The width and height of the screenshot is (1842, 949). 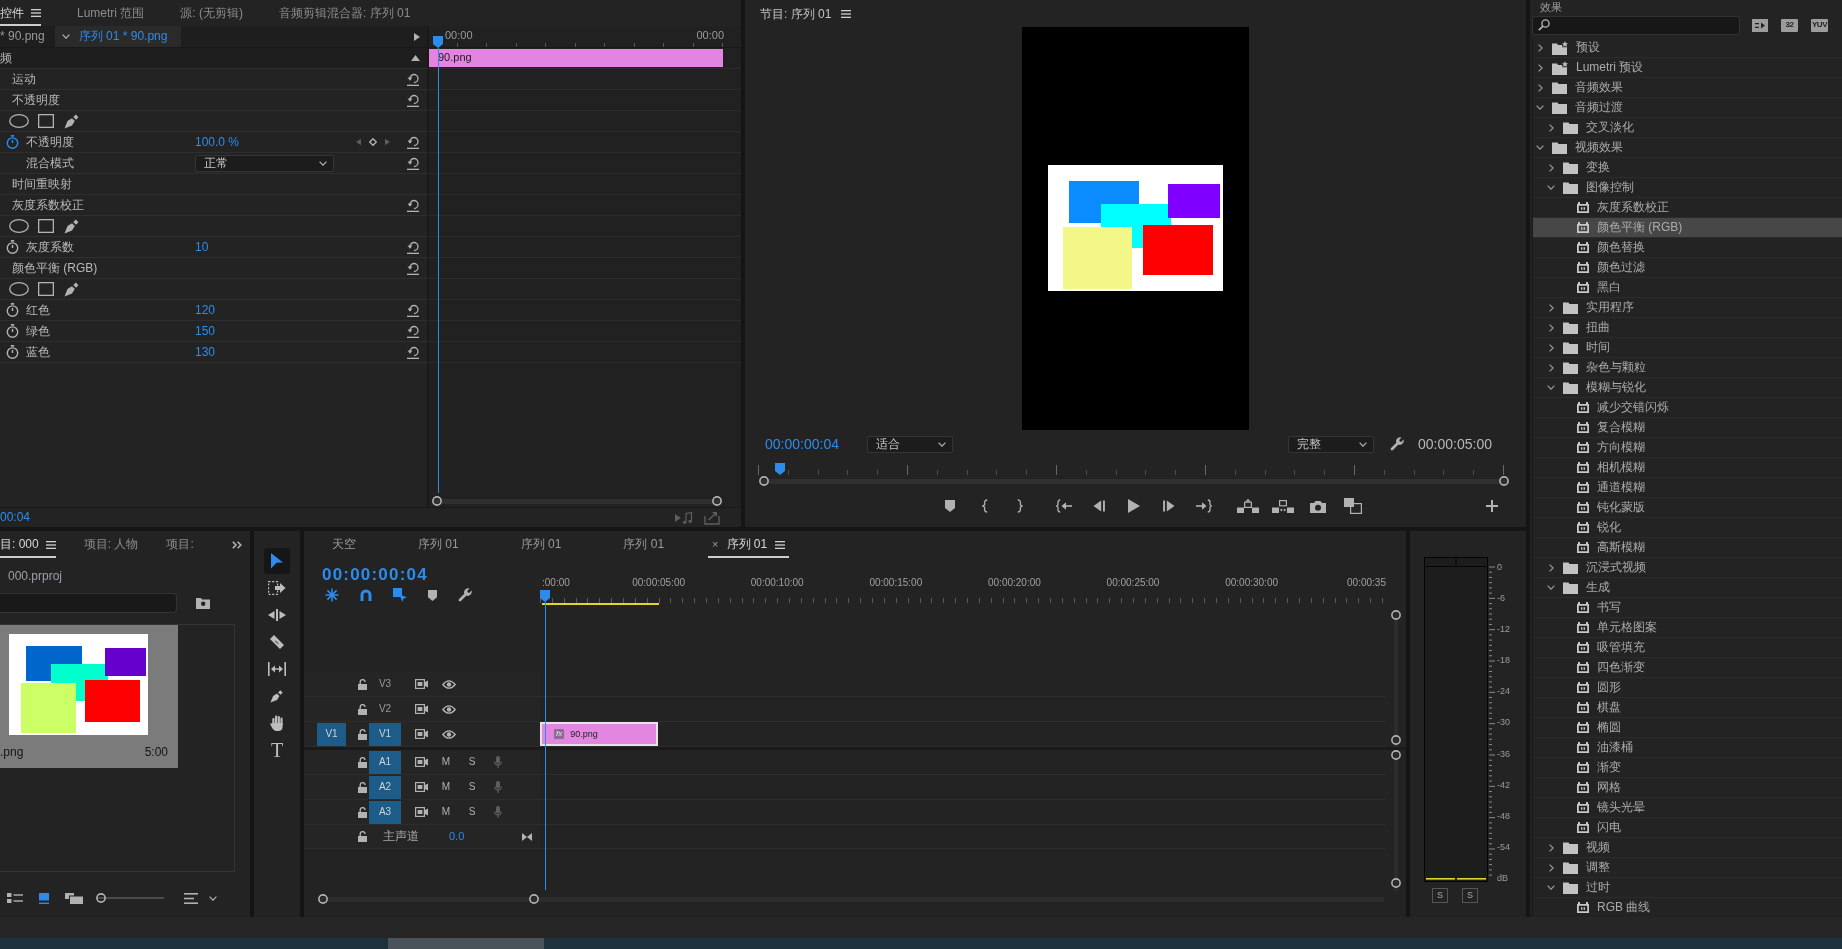 I want to click on time-ruler: :00:00 00:00:05:00 00:00:10:00 00:00:15:00 00:00:20:00 00:00:25:00 00:00:30:00 00:00:35, so click(x=963, y=584).